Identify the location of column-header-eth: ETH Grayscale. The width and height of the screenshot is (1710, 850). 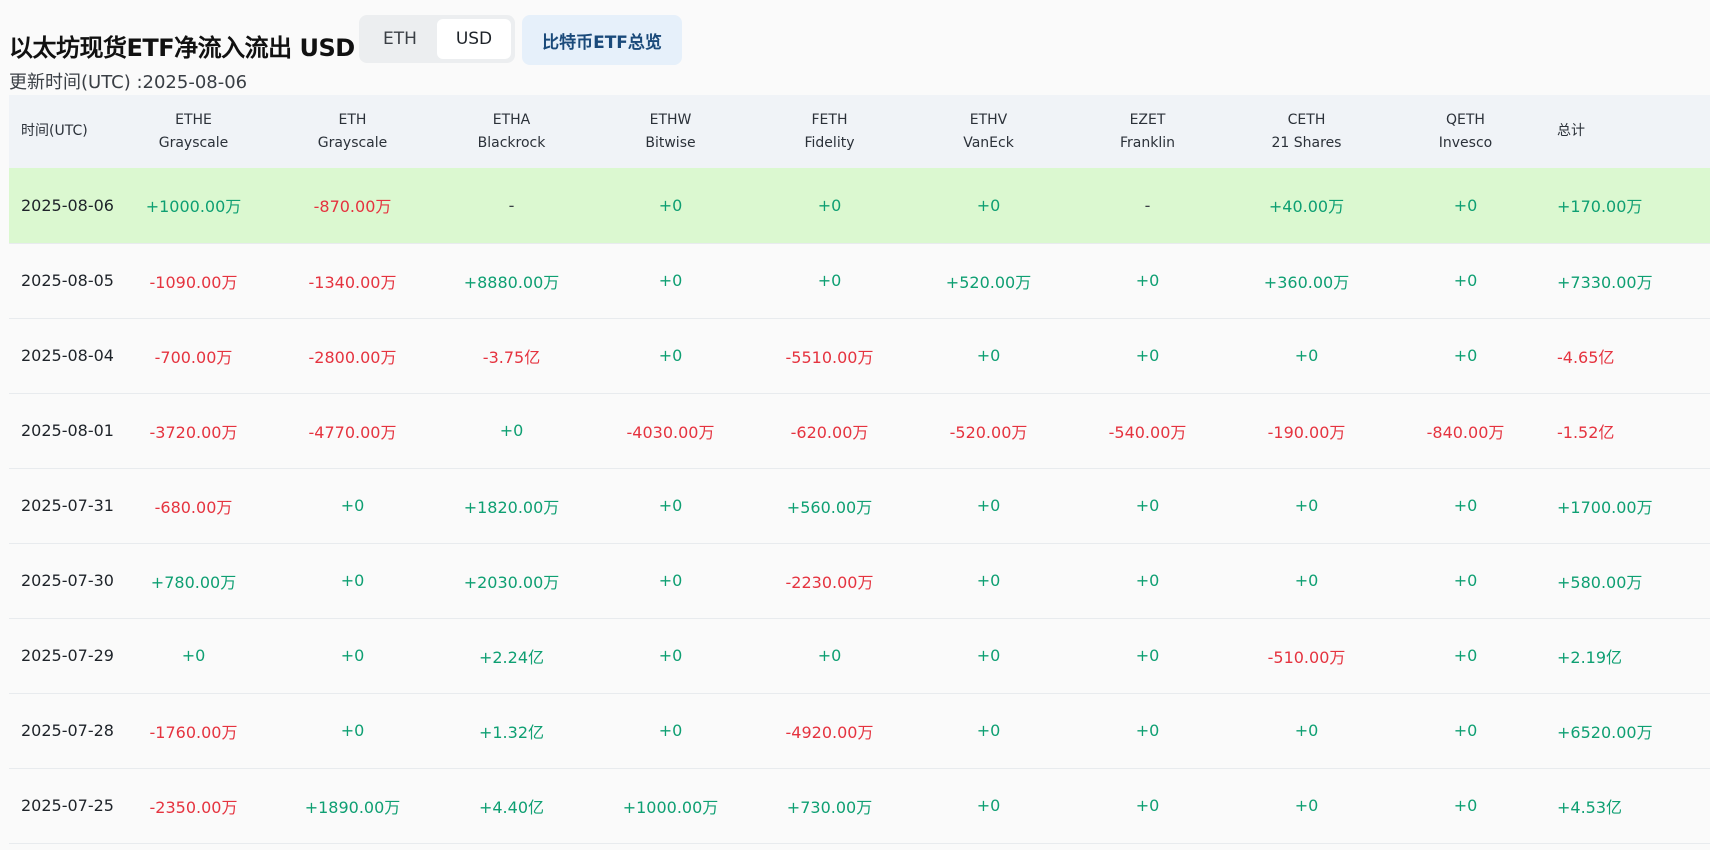
(352, 131).